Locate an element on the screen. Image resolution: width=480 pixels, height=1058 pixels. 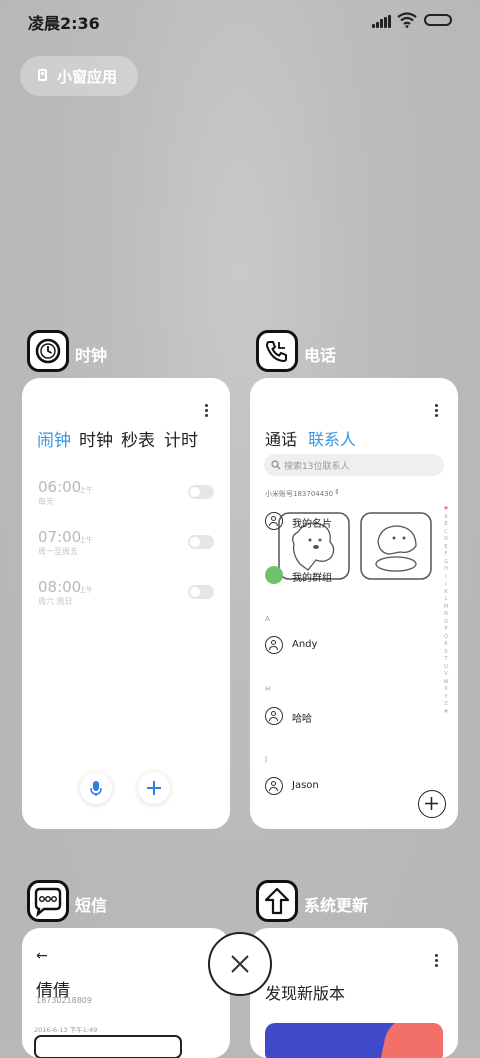
index-letter: S is located at coordinates (446, 653).